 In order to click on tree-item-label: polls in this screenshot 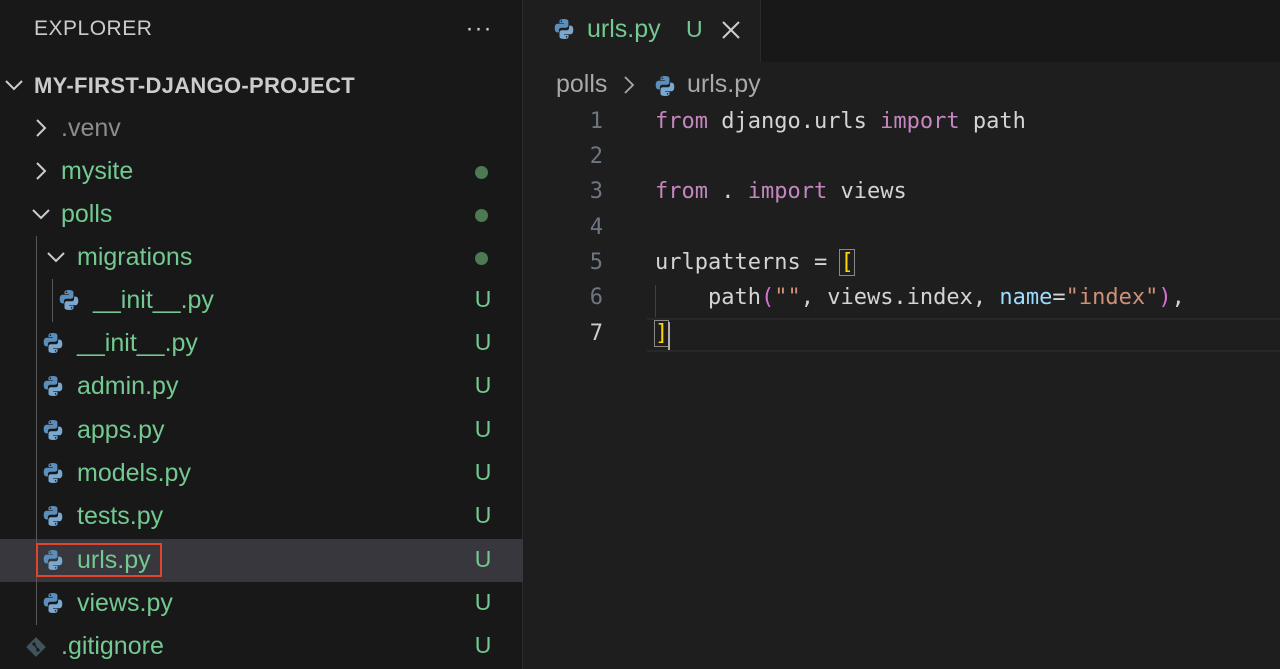, I will do `click(87, 214)`.